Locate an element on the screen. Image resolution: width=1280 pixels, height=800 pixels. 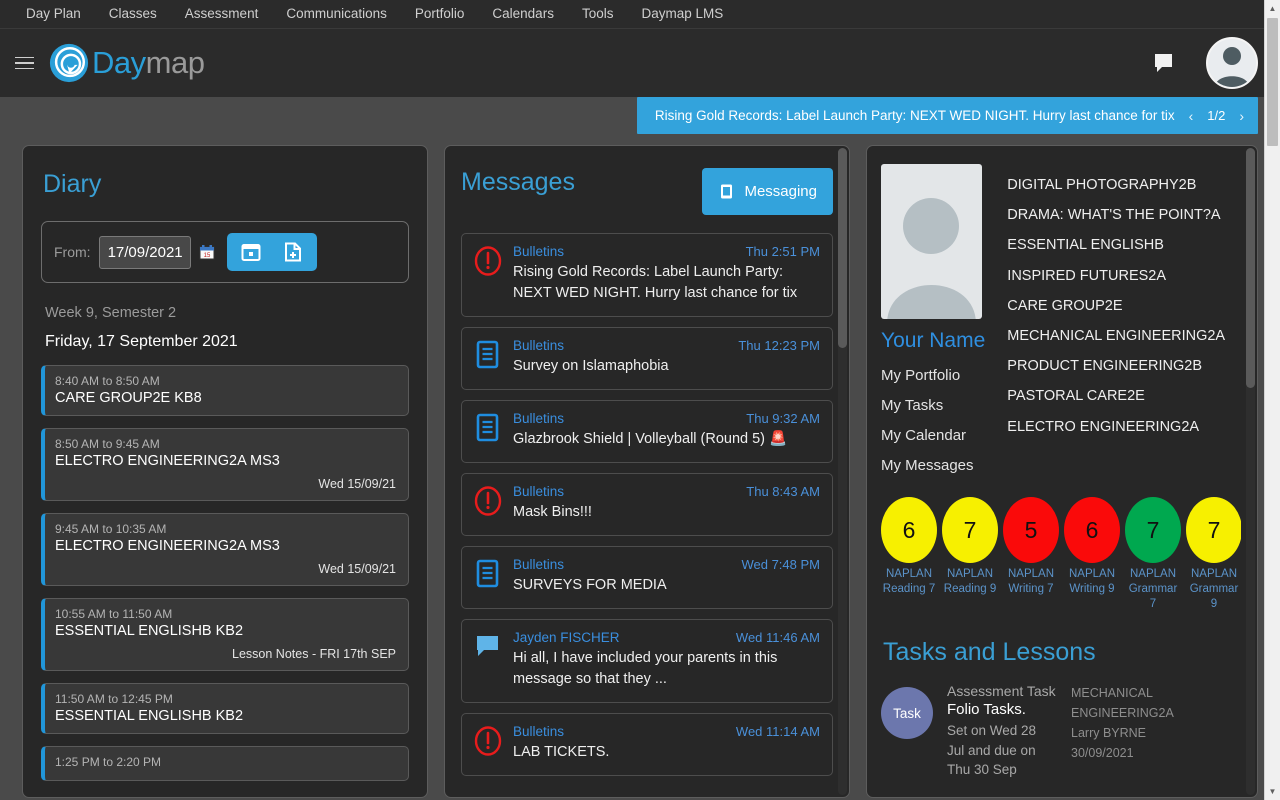
scroll-up-arrow-icon: ▲ is located at coordinates (1272, 8).